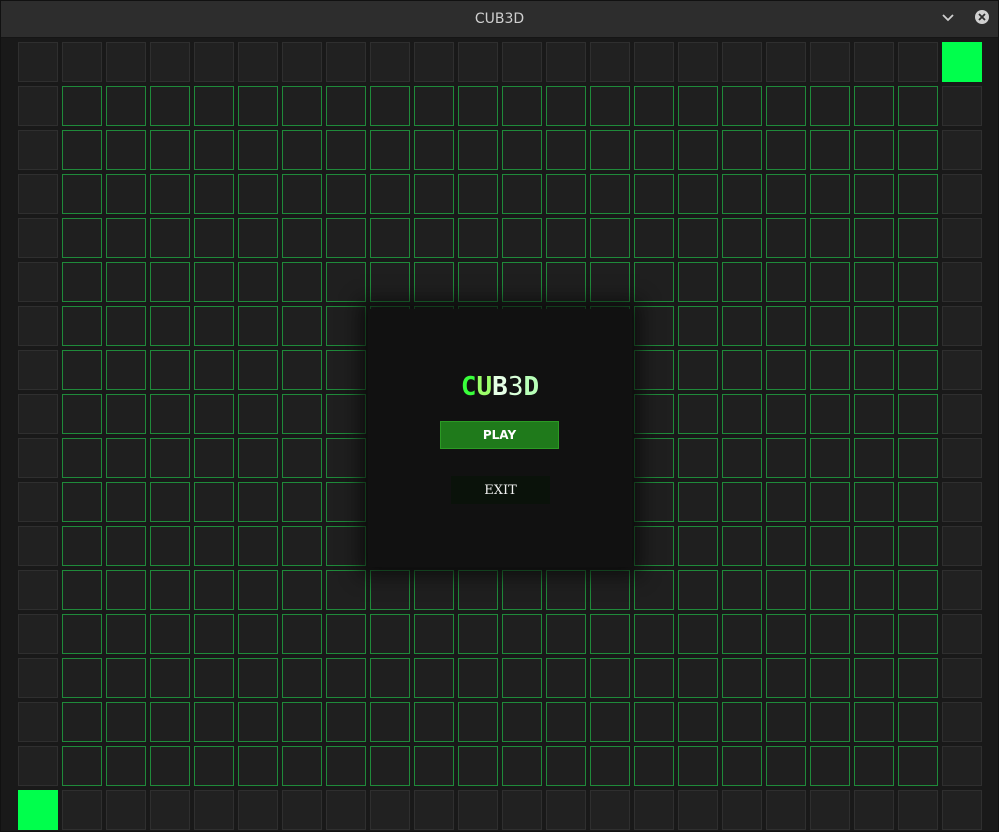 The height and width of the screenshot is (832, 999). I want to click on logo-letter: U, so click(484, 387).